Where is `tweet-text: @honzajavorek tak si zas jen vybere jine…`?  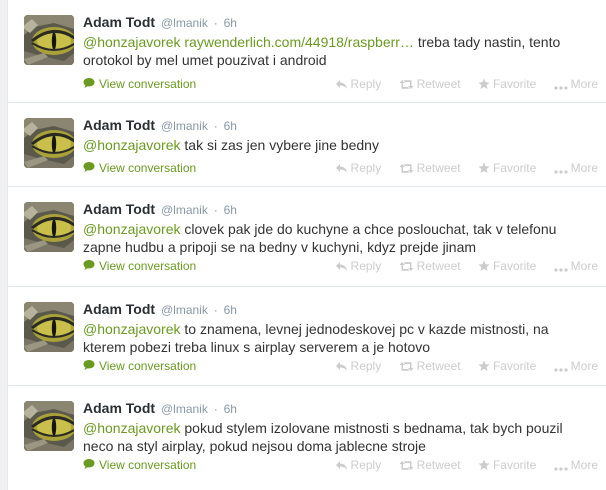
tweet-text: @honzajavorek tak si zas jen vybere jine… is located at coordinates (335, 145).